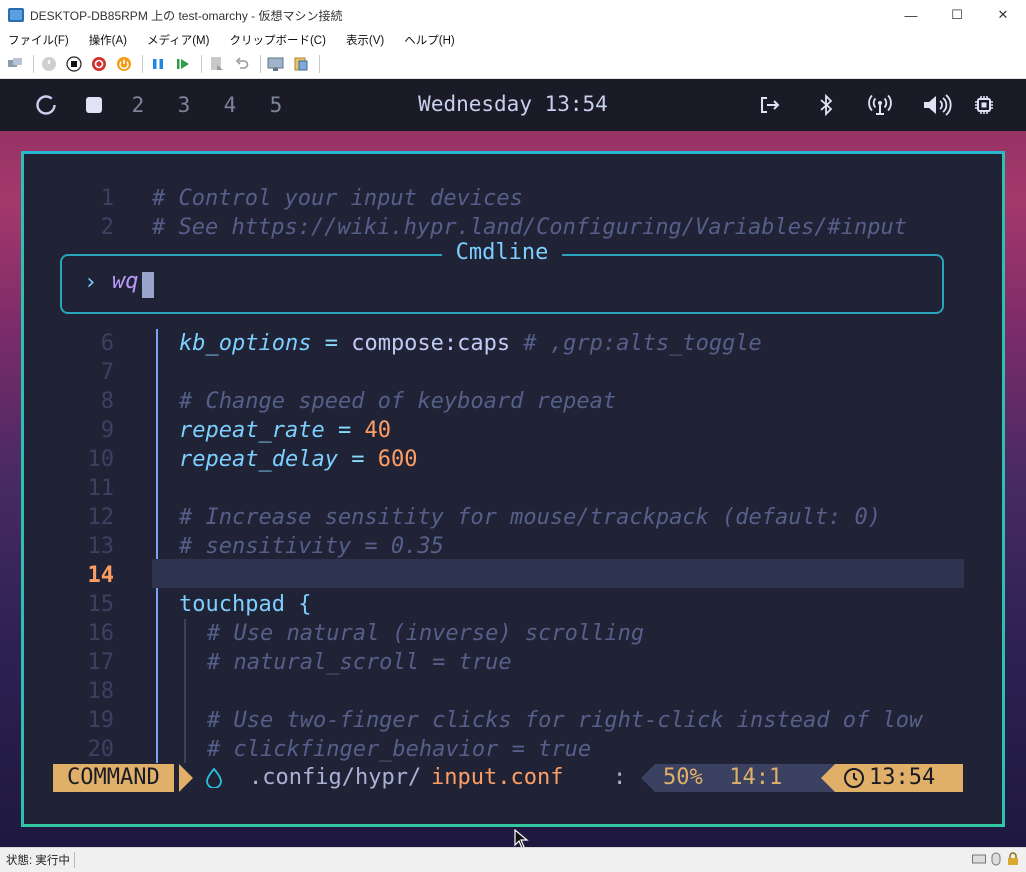 This screenshot has height=872, width=1026. What do you see at coordinates (745, 778) in the screenshot?
I see `position-block: 50% 14:1` at bounding box center [745, 778].